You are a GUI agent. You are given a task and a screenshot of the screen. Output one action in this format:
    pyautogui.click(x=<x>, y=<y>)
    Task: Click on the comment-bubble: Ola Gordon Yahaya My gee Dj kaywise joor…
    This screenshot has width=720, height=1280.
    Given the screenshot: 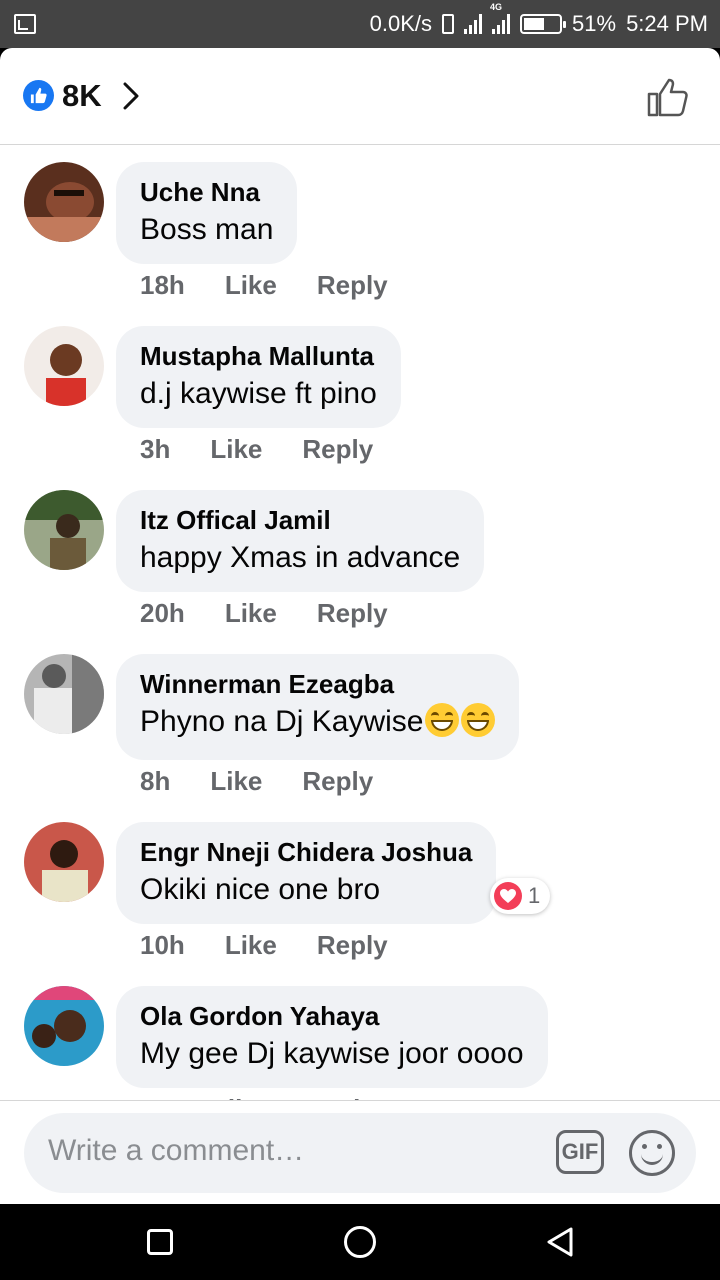 What is the action you would take?
    pyautogui.click(x=332, y=1037)
    